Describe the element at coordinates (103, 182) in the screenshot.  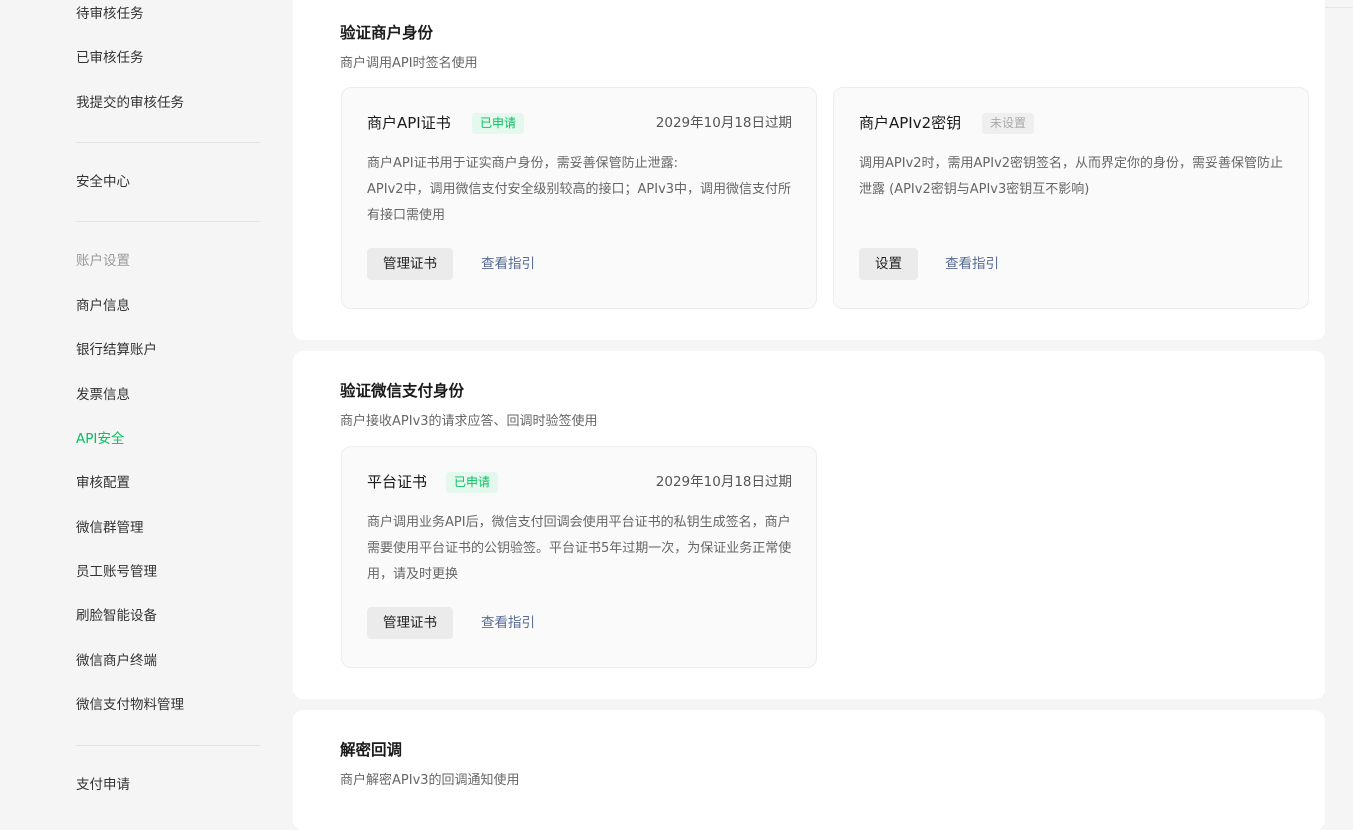
I see `sidebar-item-security-center: 安全中心` at that location.